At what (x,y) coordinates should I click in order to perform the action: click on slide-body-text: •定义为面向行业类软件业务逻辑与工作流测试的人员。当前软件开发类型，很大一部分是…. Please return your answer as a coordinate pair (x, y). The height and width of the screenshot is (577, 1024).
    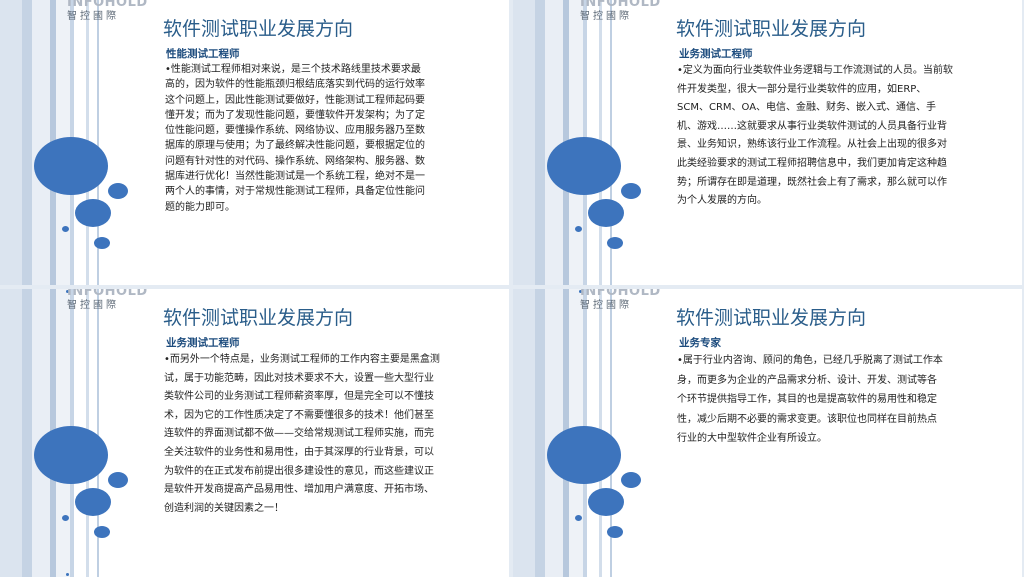
    Looking at the image, I should click on (815, 136).